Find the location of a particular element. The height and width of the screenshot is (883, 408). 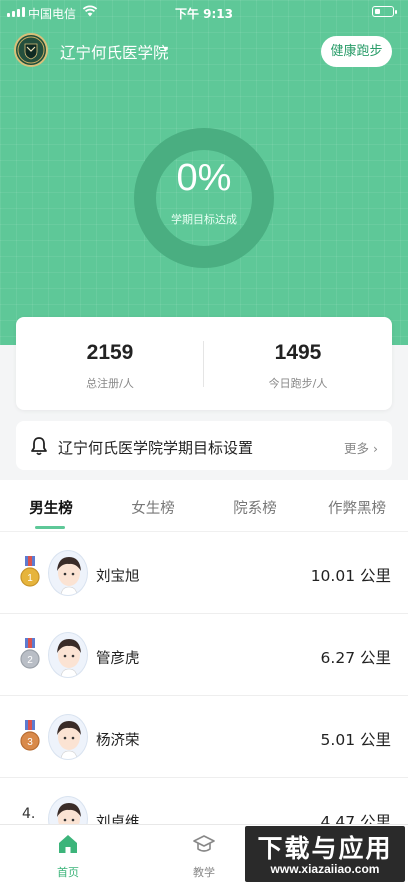

goal-setting-bar: 辽宁何氏医学院学期目标设置 更多 › is located at coordinates (204, 445).